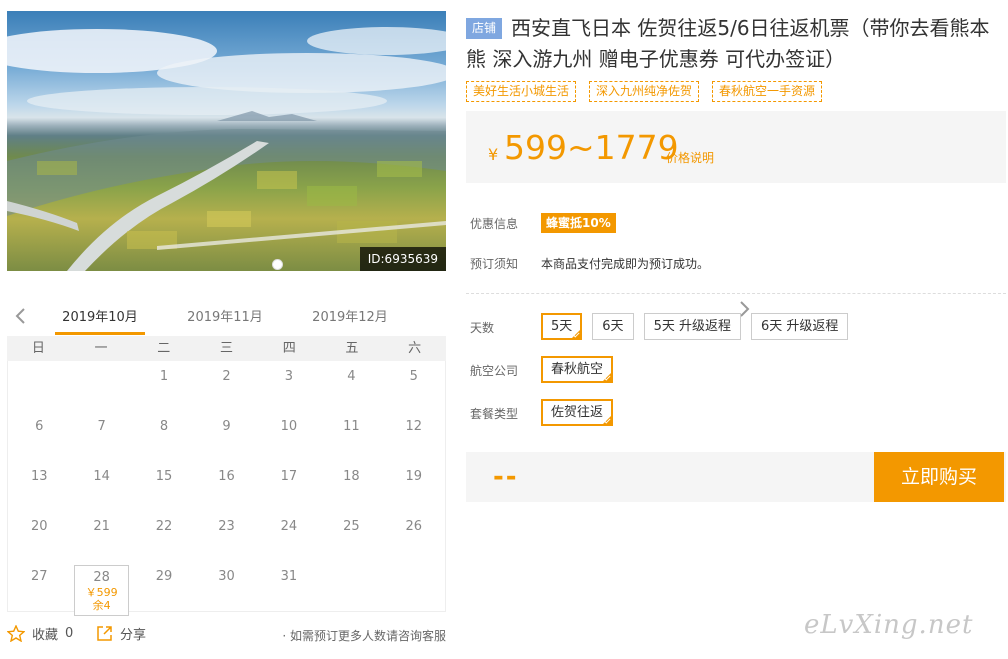 This screenshot has height=659, width=1008. What do you see at coordinates (39, 526) in the screenshot?
I see `day-number: 20` at bounding box center [39, 526].